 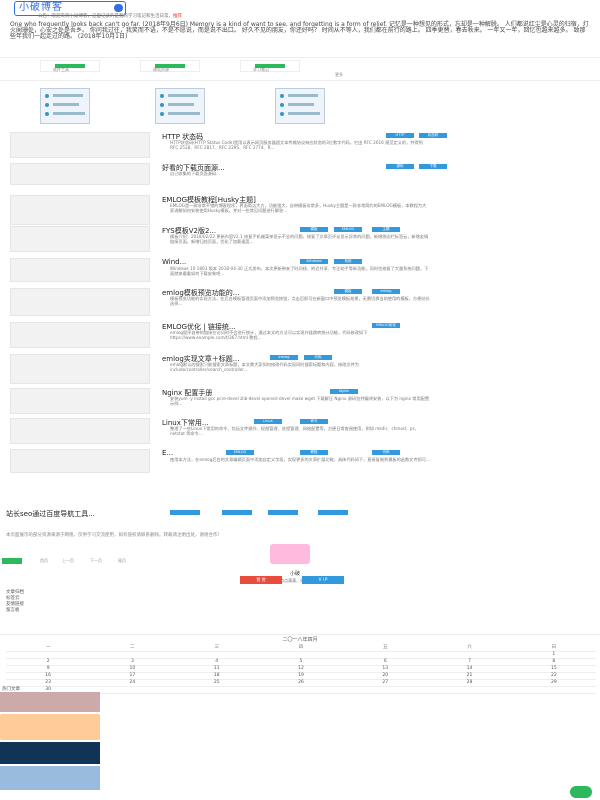 What do you see at coordinates (553, 683) in the screenshot?
I see `calendar-day: 29` at bounding box center [553, 683].